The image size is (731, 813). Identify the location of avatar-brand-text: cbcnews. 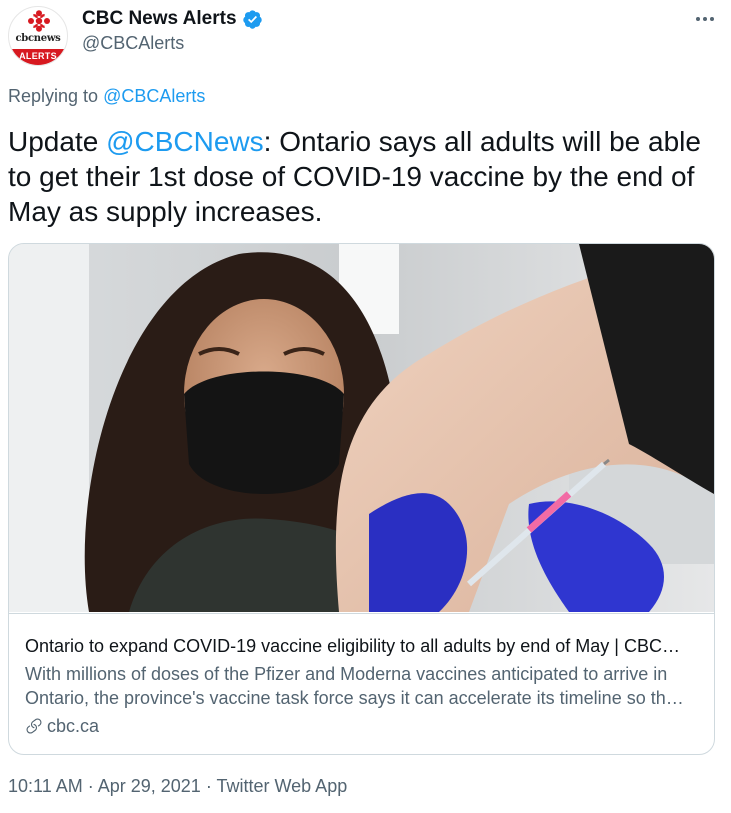
(38, 38).